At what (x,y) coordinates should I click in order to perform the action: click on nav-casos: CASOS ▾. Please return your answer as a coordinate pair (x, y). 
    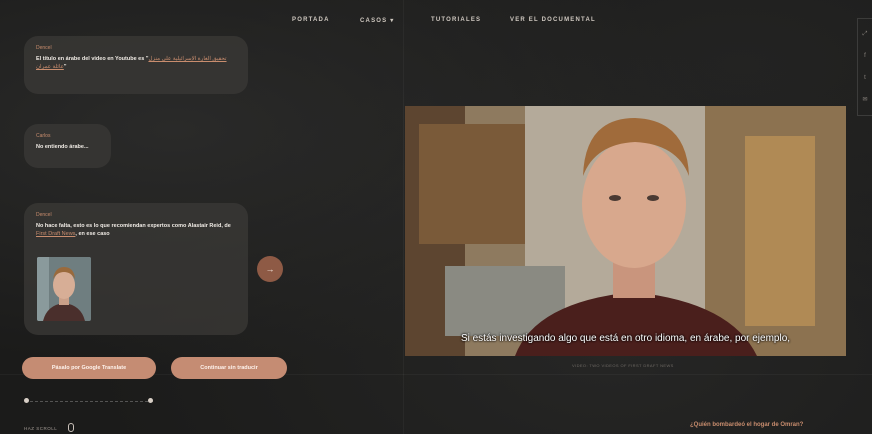
    Looking at the image, I should click on (377, 20).